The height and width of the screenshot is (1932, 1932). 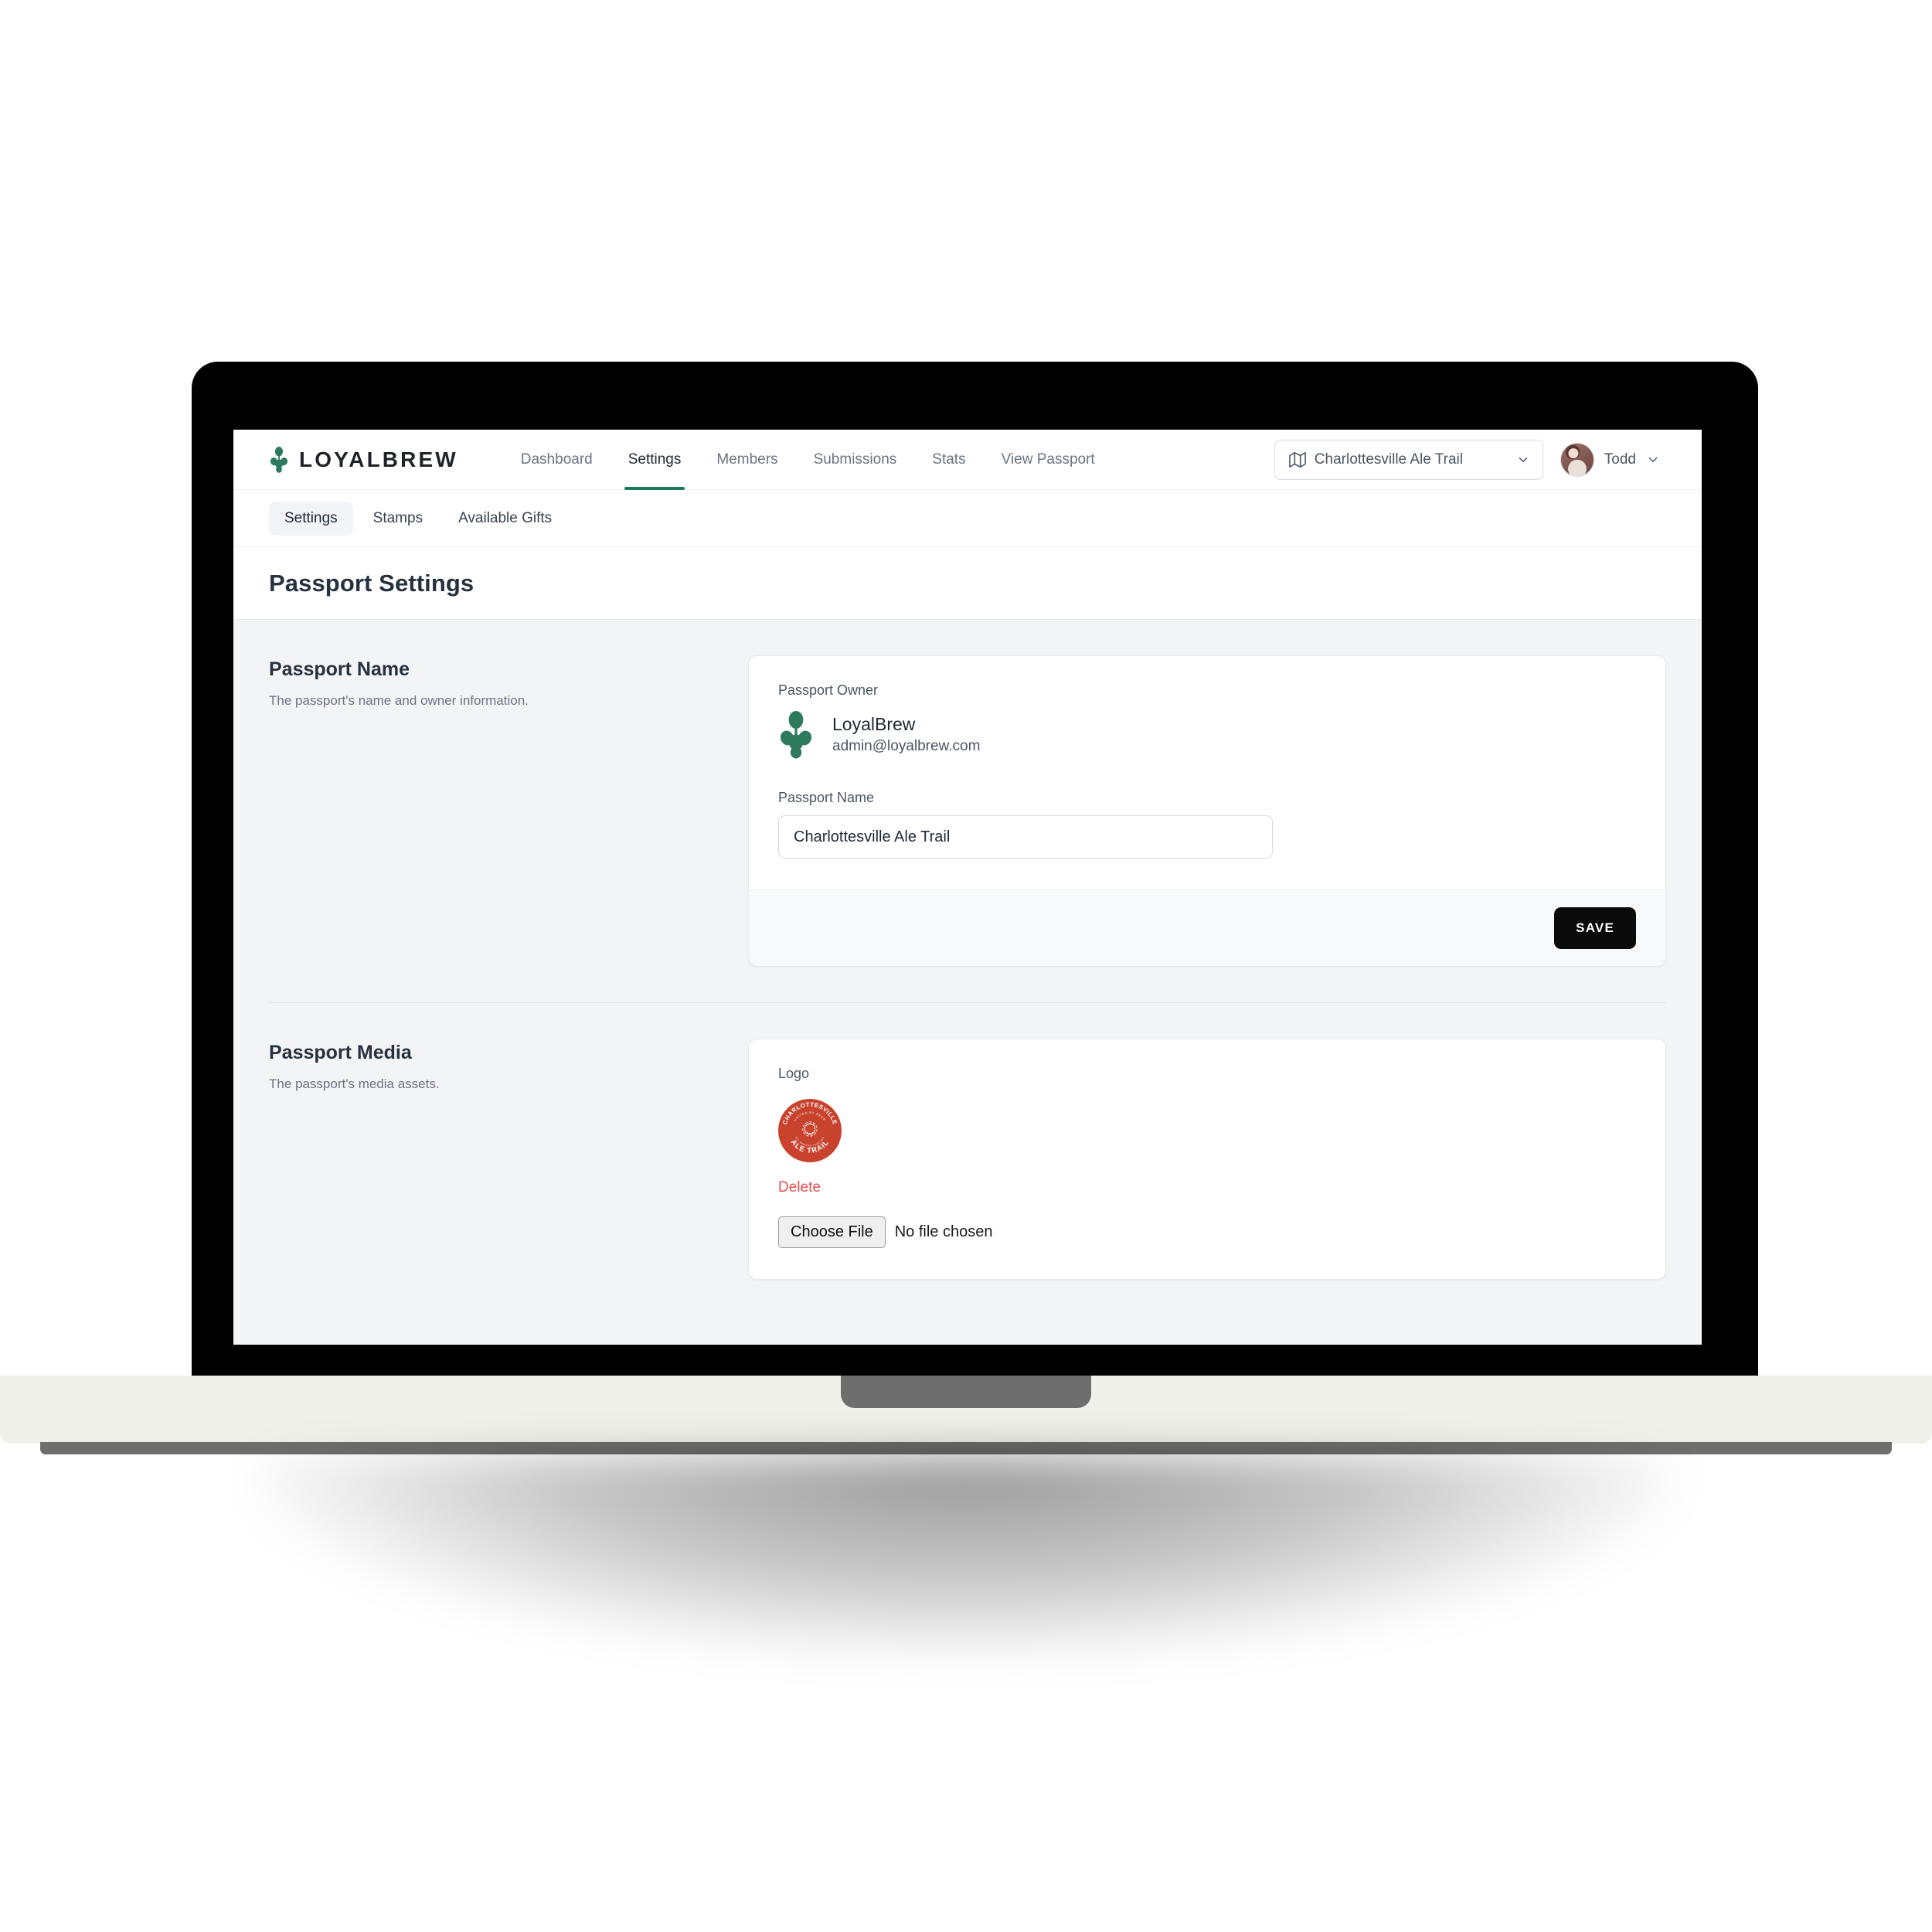 I want to click on avatar, so click(x=1577, y=460).